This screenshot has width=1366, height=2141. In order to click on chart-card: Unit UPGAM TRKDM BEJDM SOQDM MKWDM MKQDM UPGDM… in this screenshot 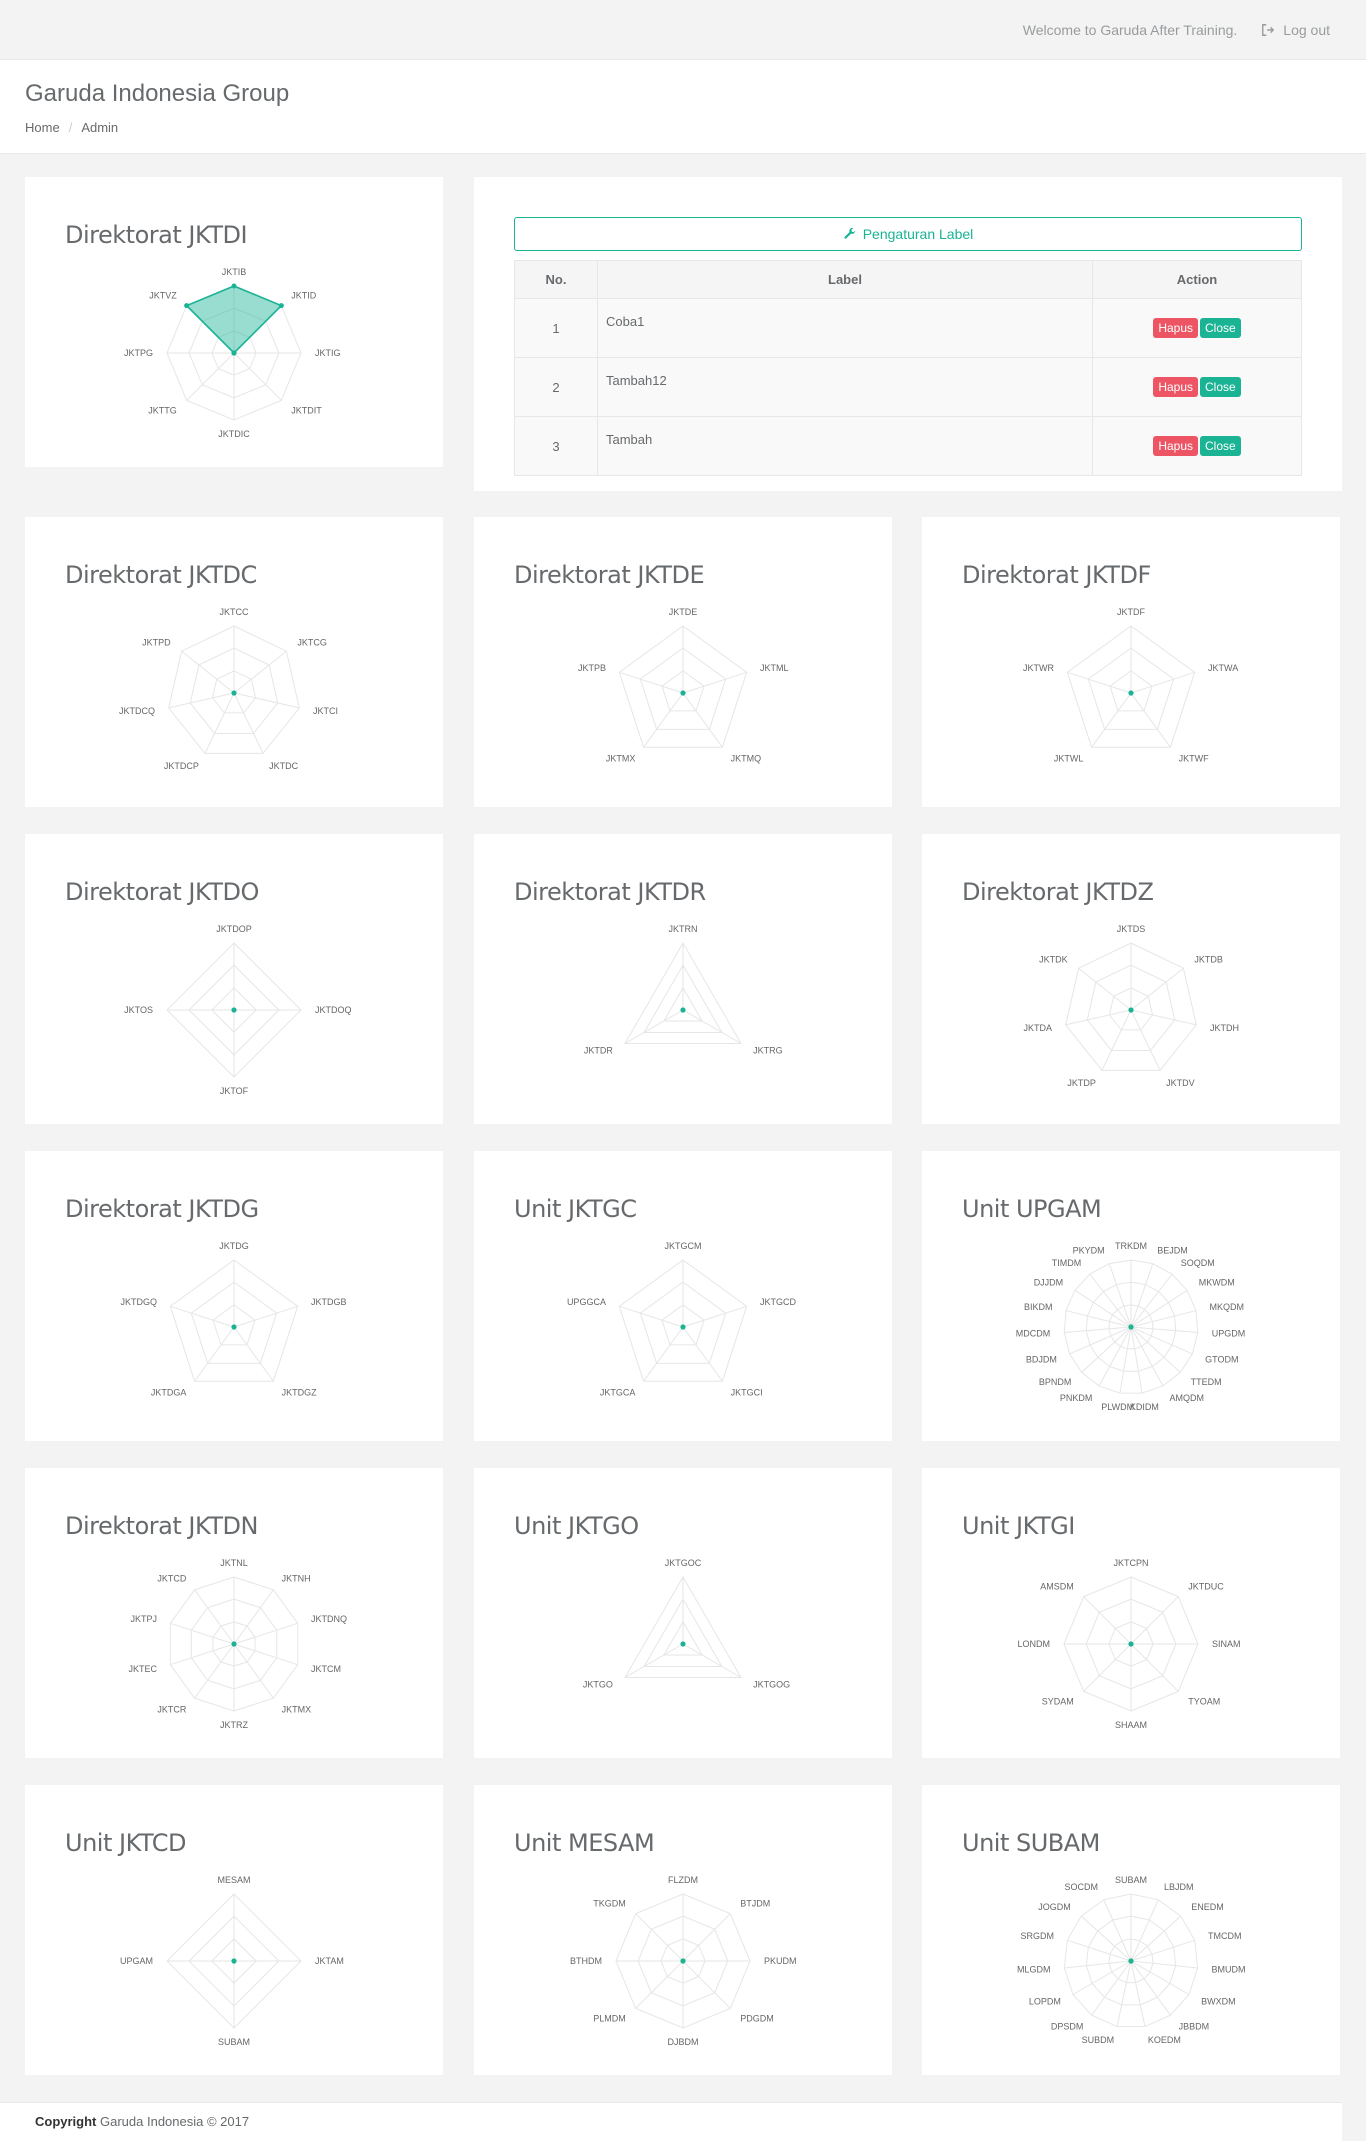, I will do `click(1131, 1296)`.